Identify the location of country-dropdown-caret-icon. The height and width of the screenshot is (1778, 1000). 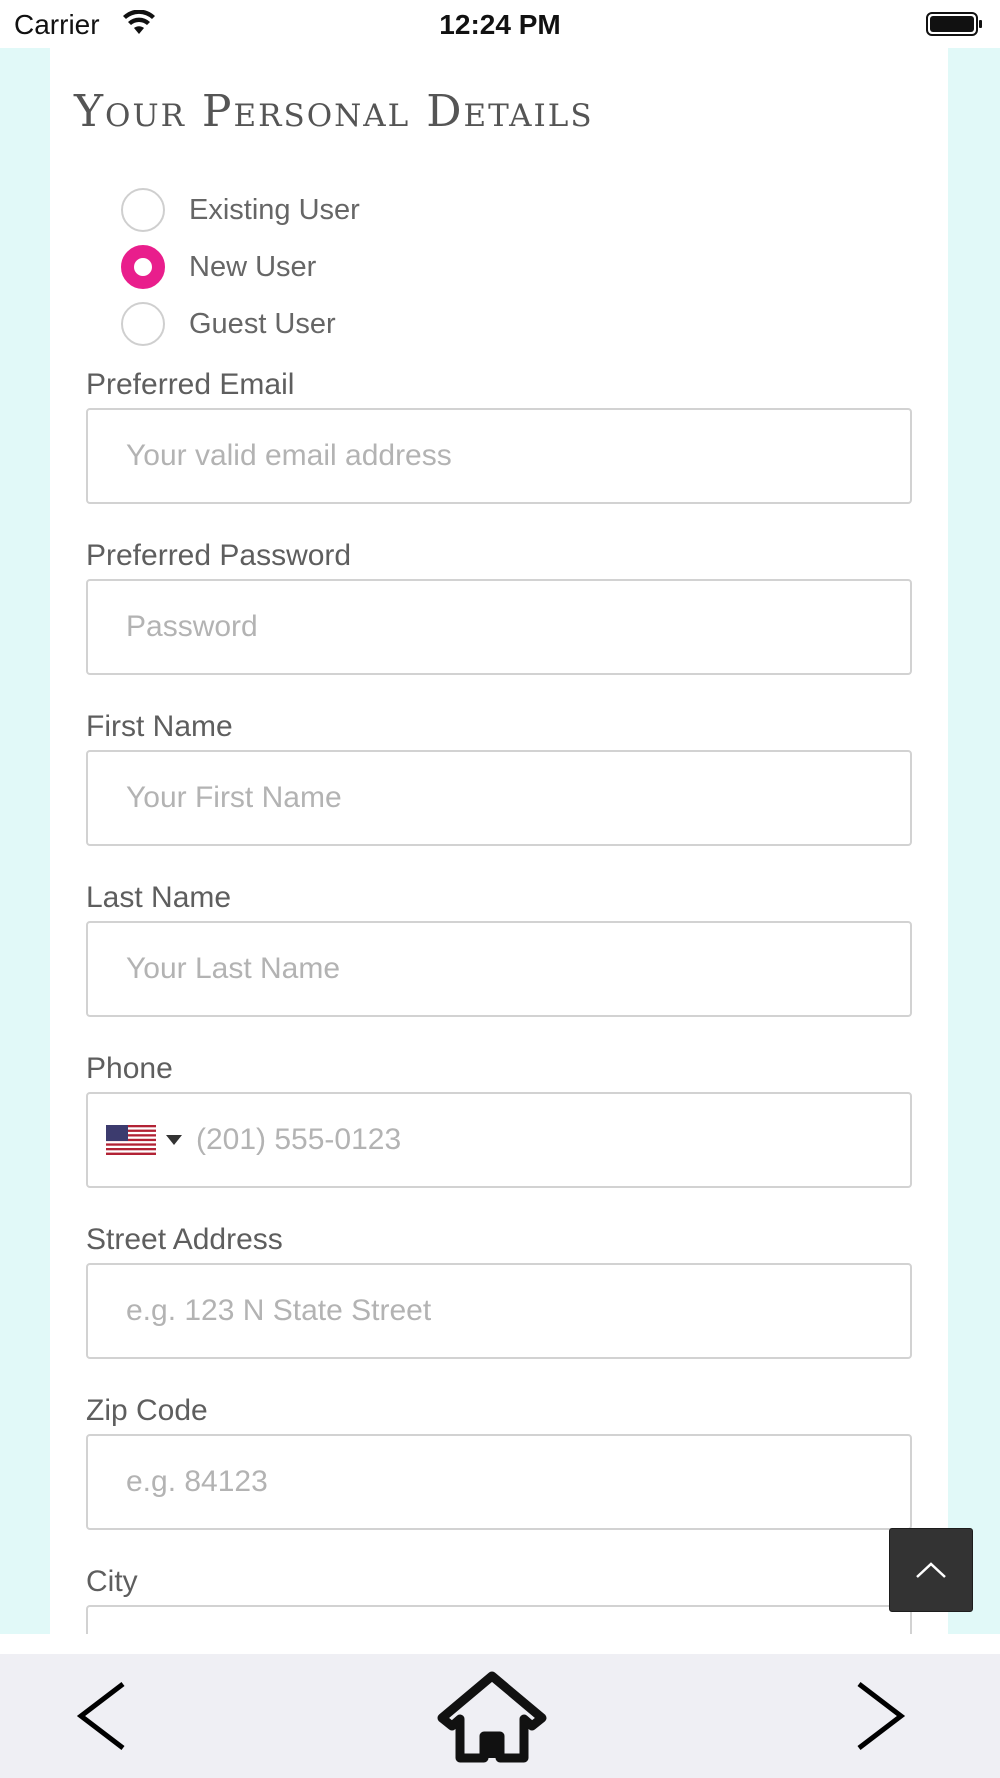
(174, 1140).